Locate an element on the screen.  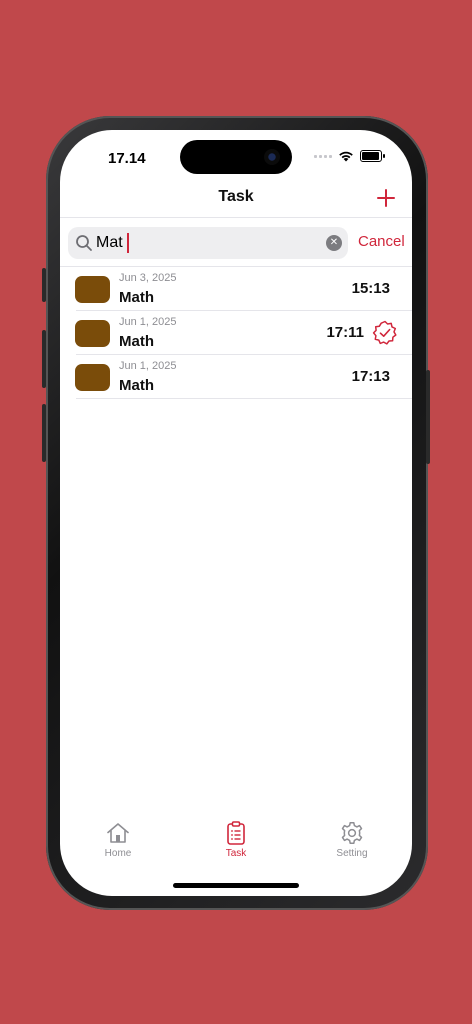
search-bar: ✕ is located at coordinates (208, 243).